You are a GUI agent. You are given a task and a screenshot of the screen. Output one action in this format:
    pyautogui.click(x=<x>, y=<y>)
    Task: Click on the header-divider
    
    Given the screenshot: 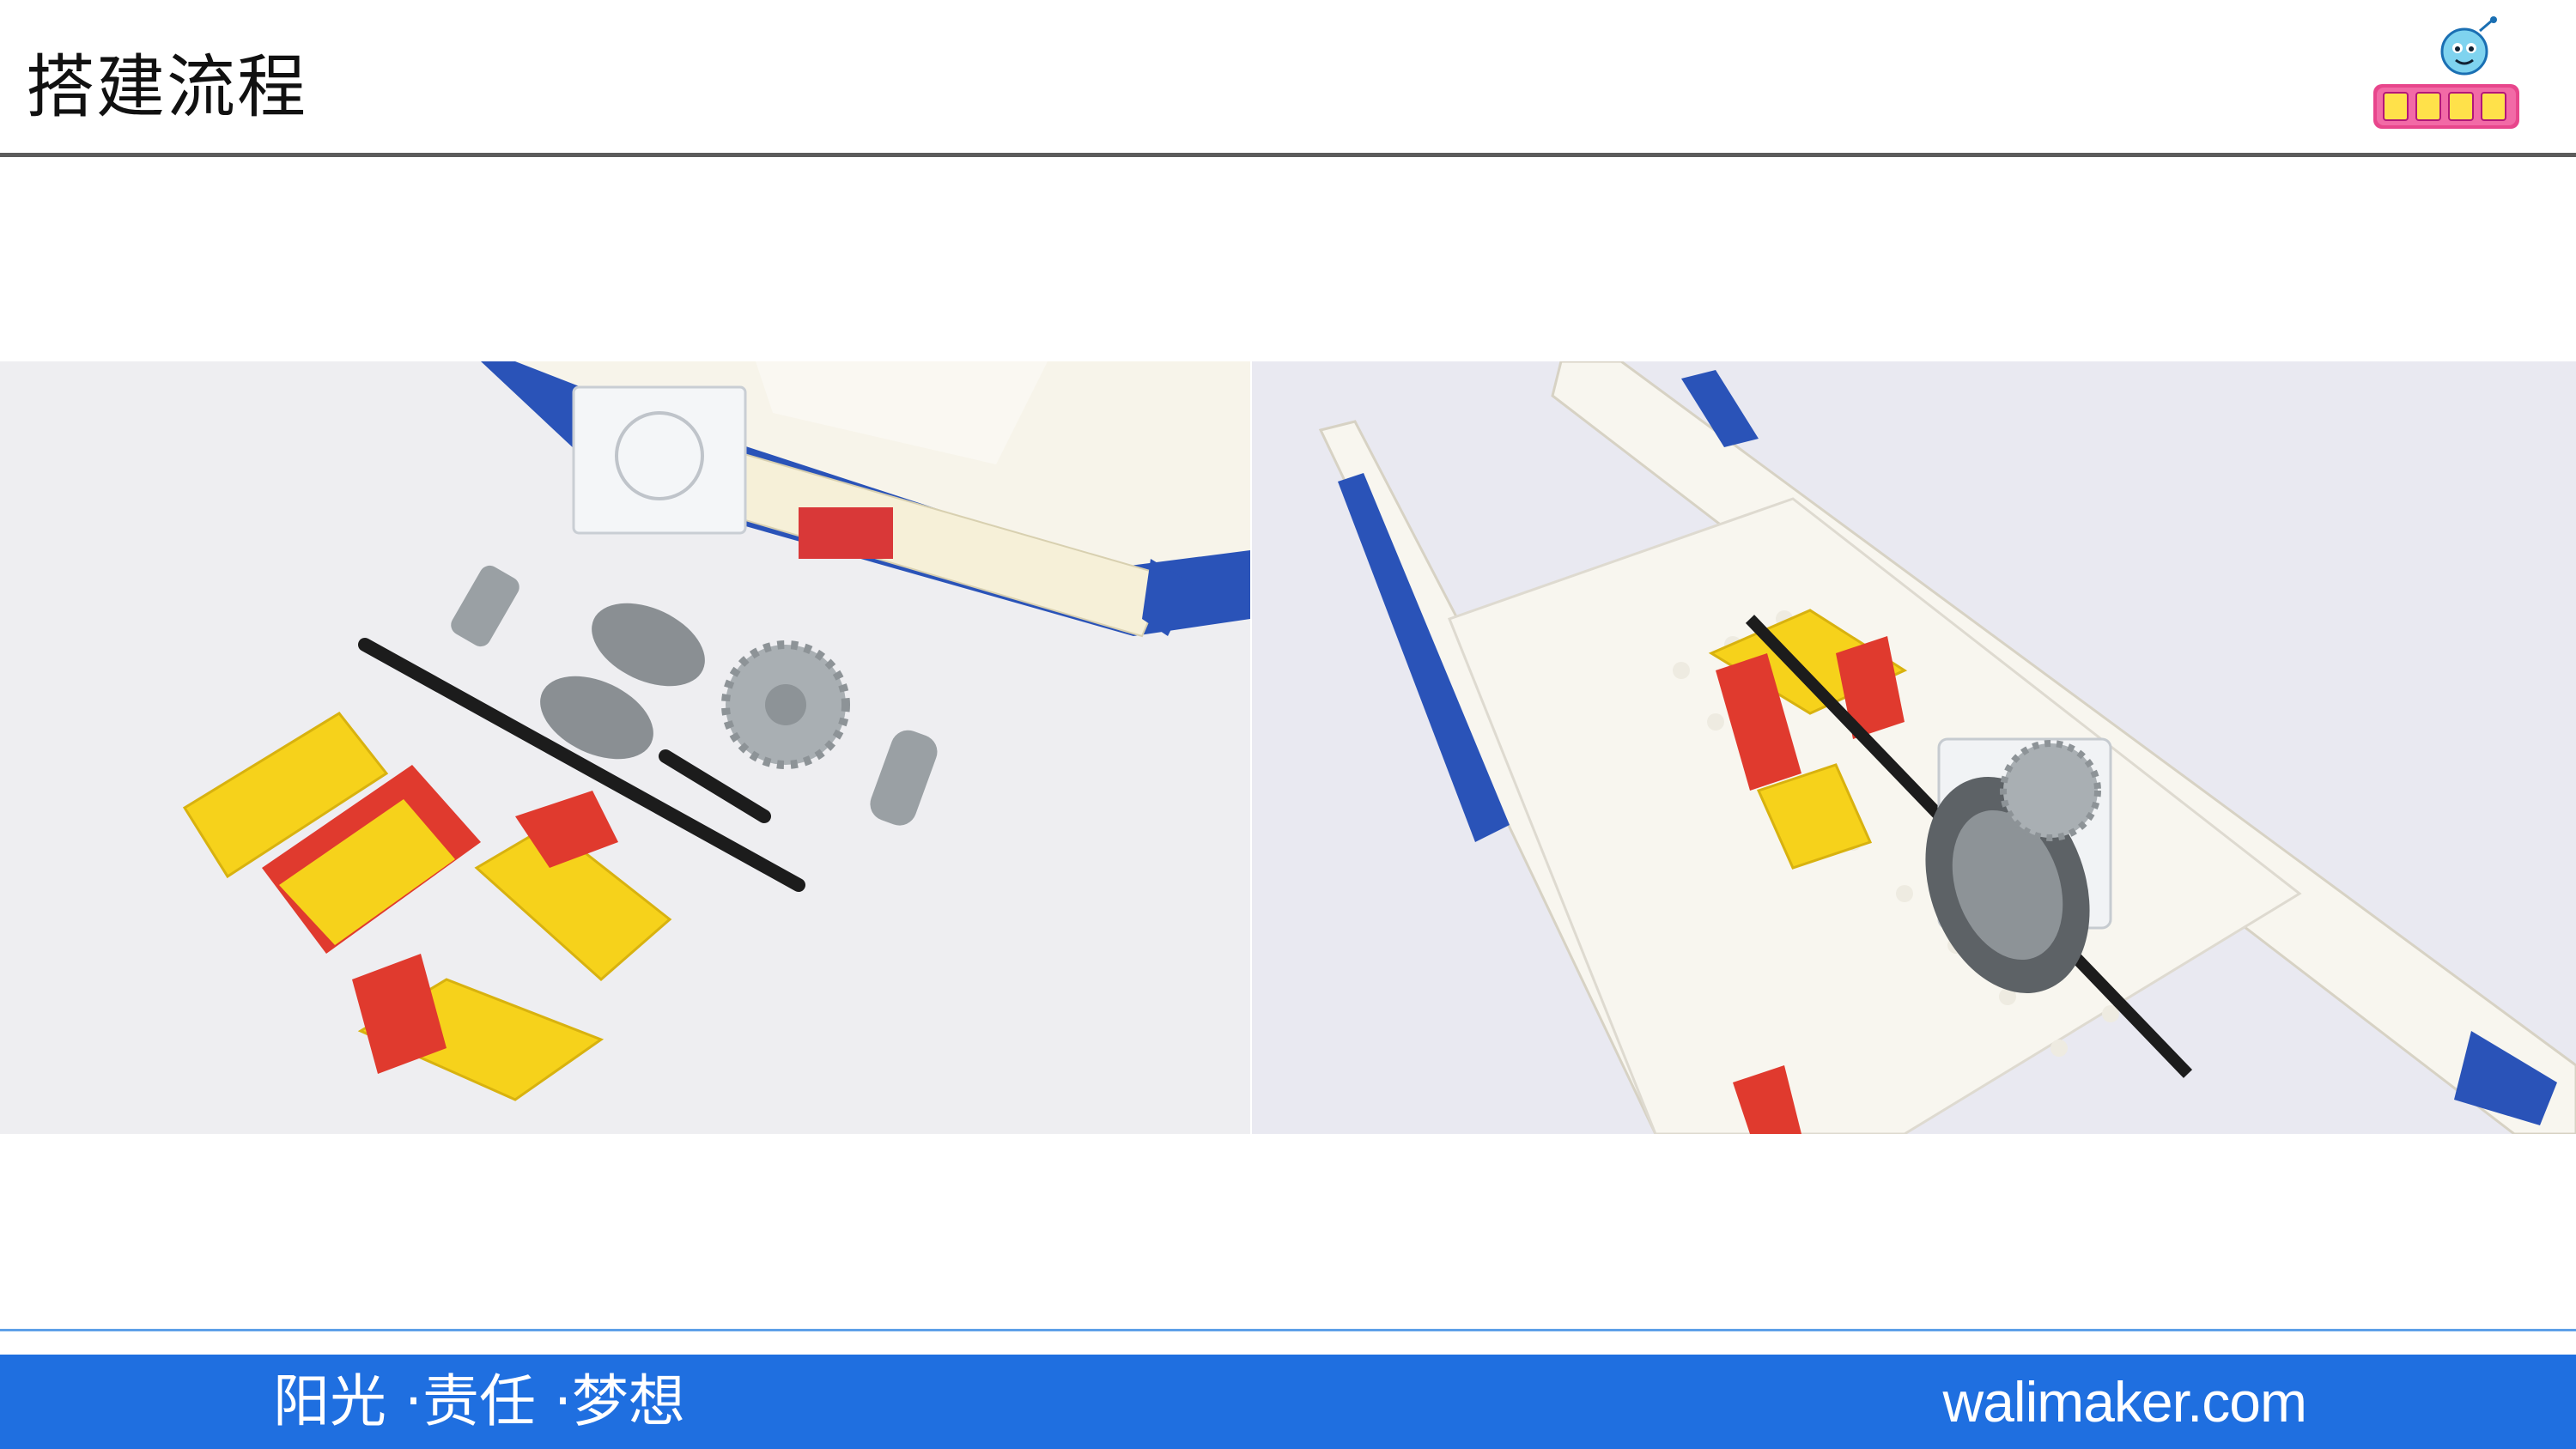 What is the action you would take?
    pyautogui.click(x=1288, y=155)
    